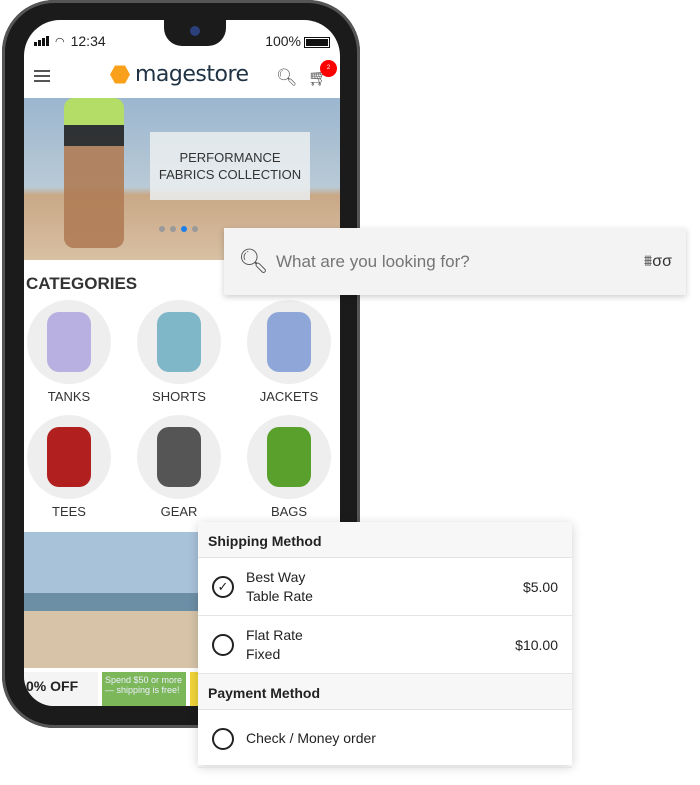  Describe the element at coordinates (88, 41) in the screenshot. I see `time: 12:34` at that location.